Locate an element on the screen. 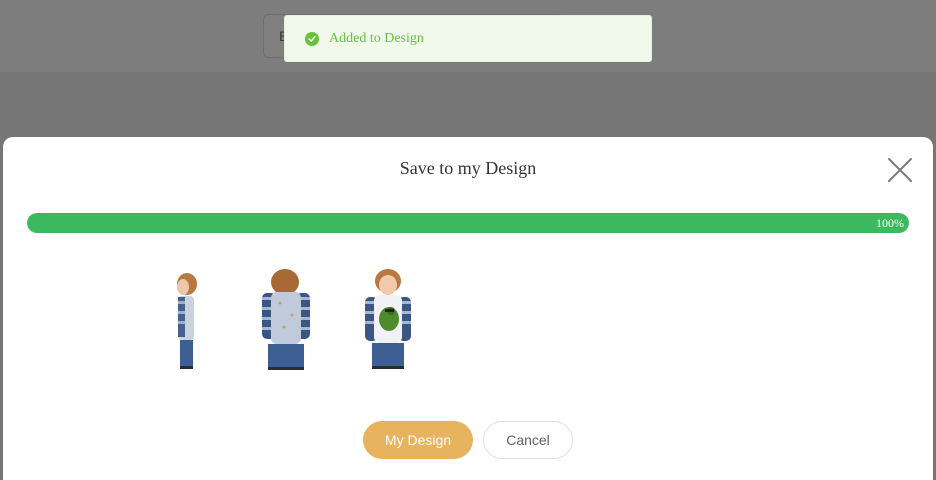  progress-bar-fill: 100% is located at coordinates (468, 223).